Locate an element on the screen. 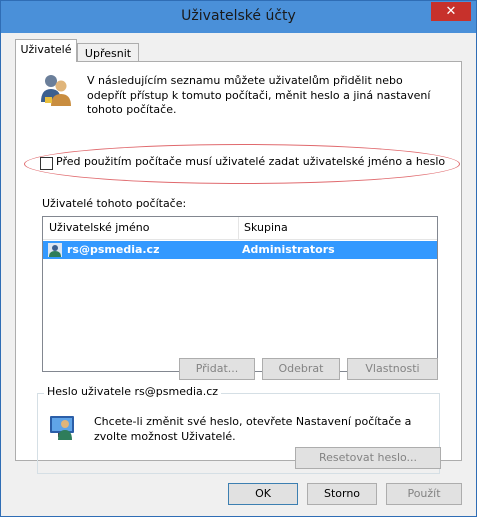  row-group: Administrators is located at coordinates (288, 249).